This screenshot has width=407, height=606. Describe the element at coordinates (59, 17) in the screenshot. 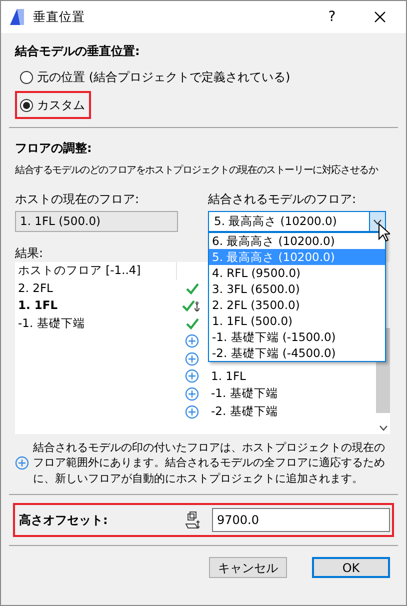

I see `window-title: 垂直位置` at that location.